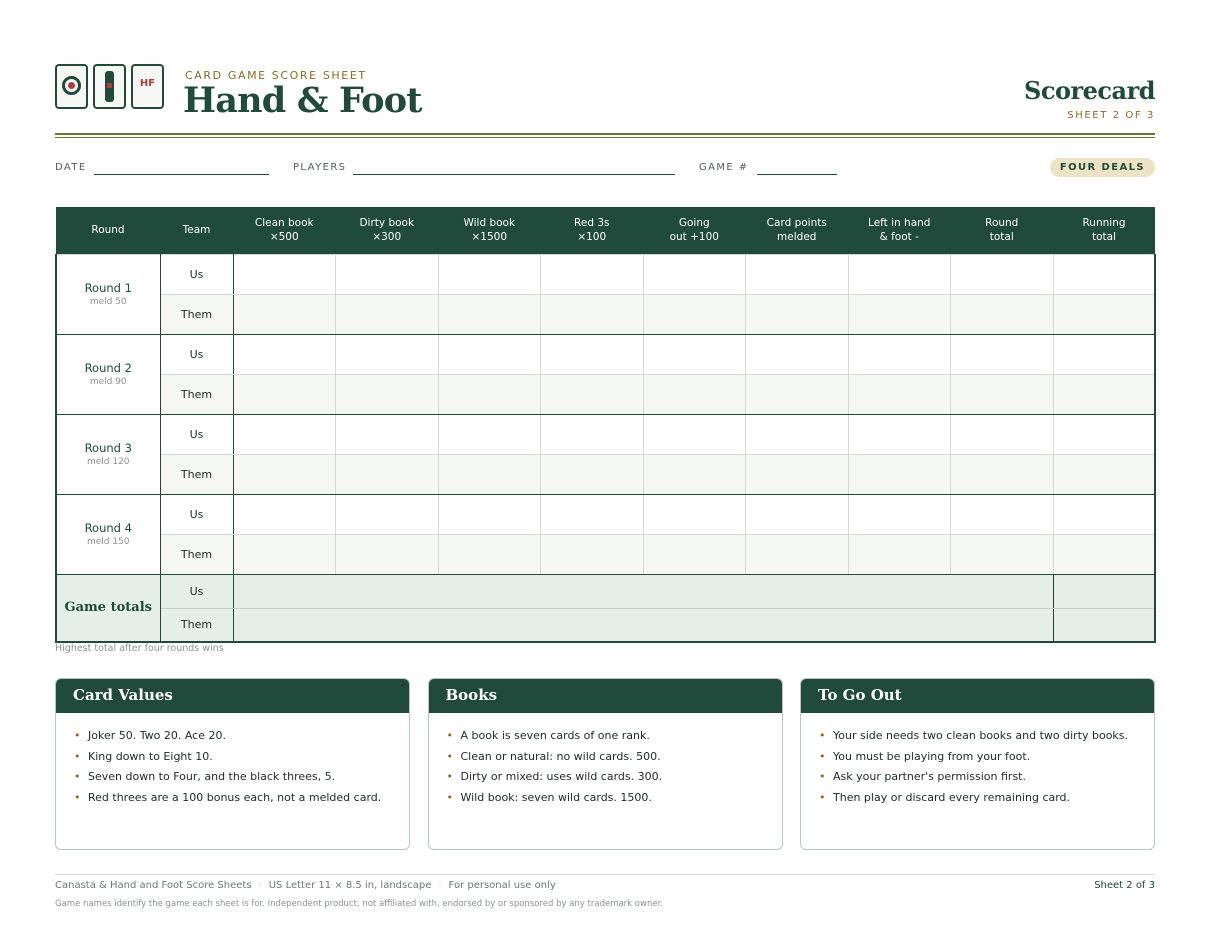  What do you see at coordinates (724, 167) in the screenshot?
I see `game-number-label: GAME #` at bounding box center [724, 167].